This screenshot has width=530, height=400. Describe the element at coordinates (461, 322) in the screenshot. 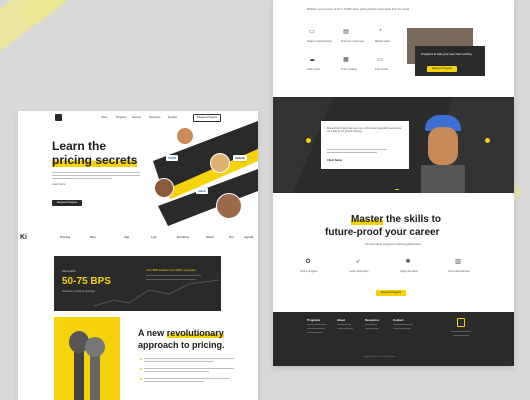

I see `footer-logo-icon` at that location.